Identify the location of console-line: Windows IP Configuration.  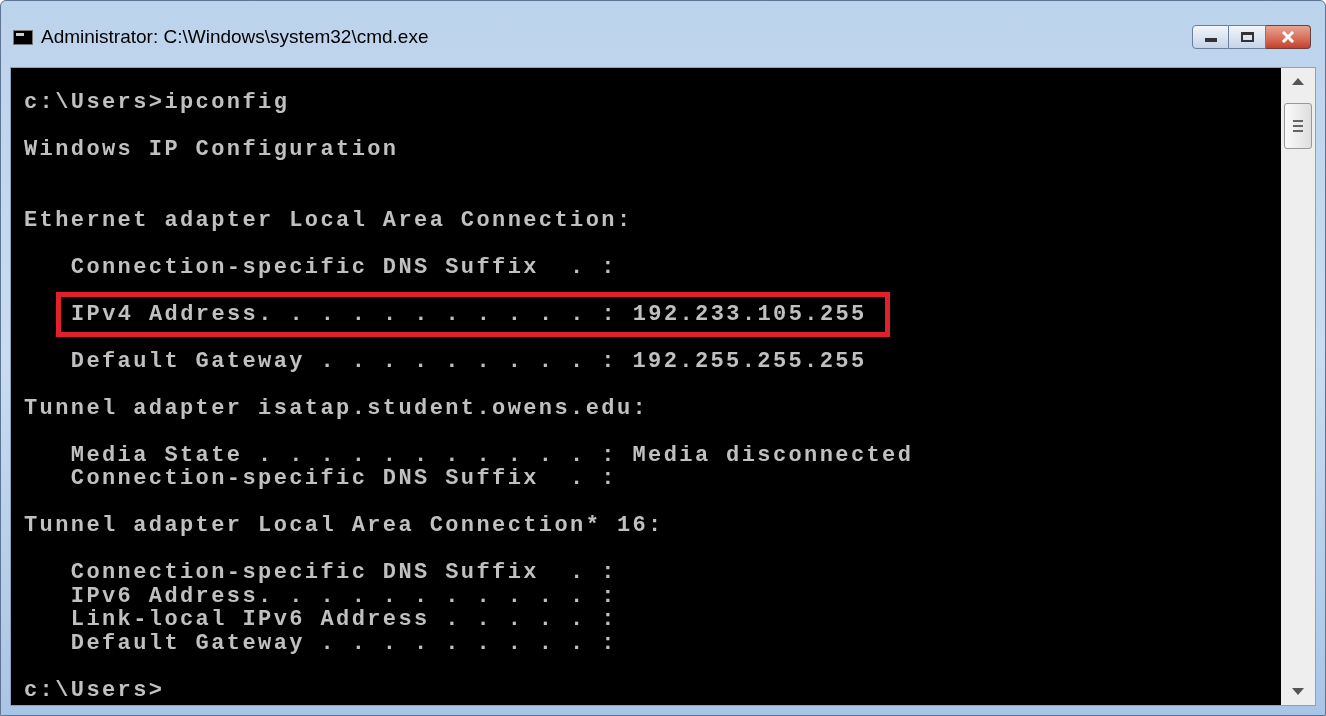
(211, 150).